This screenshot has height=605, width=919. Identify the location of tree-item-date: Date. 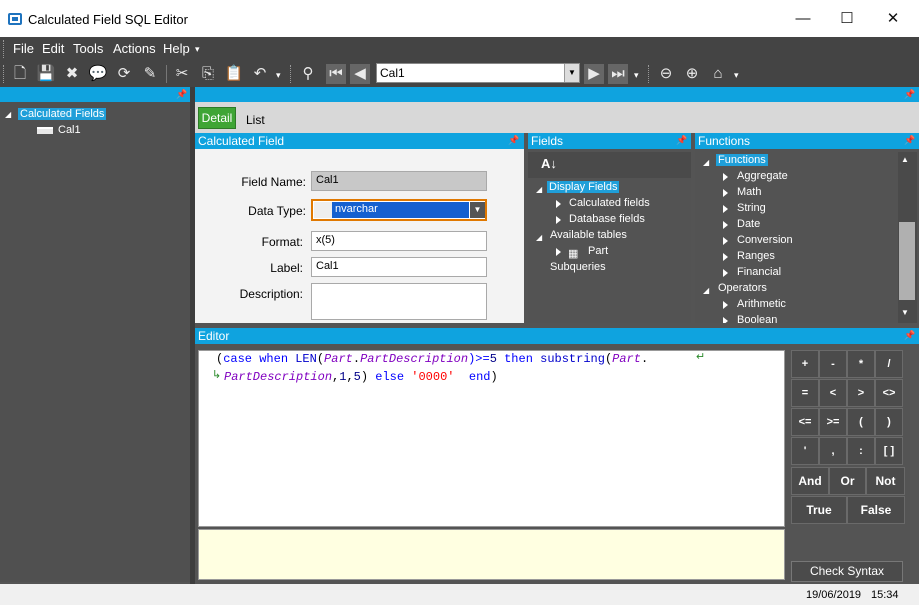
(748, 224).